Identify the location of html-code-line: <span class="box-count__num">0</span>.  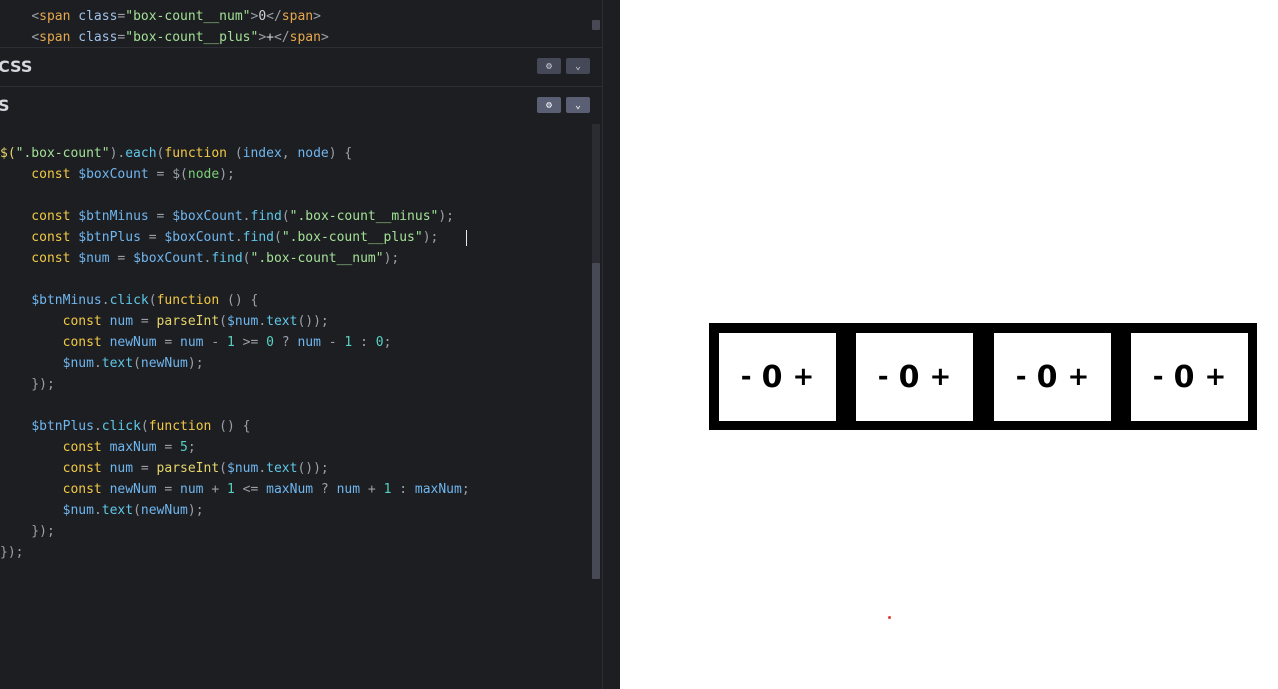
(176, 16).